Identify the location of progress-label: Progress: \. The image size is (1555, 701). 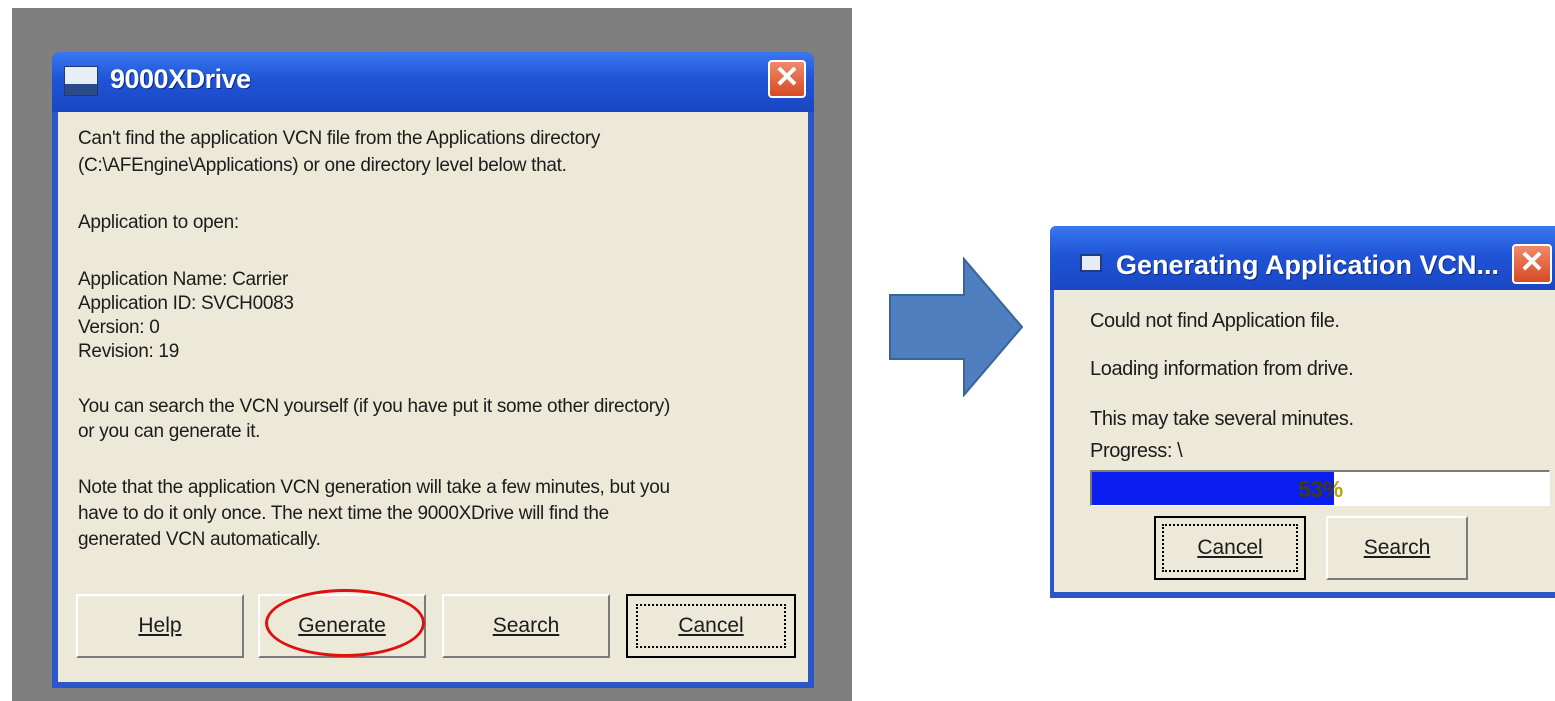
(1136, 451).